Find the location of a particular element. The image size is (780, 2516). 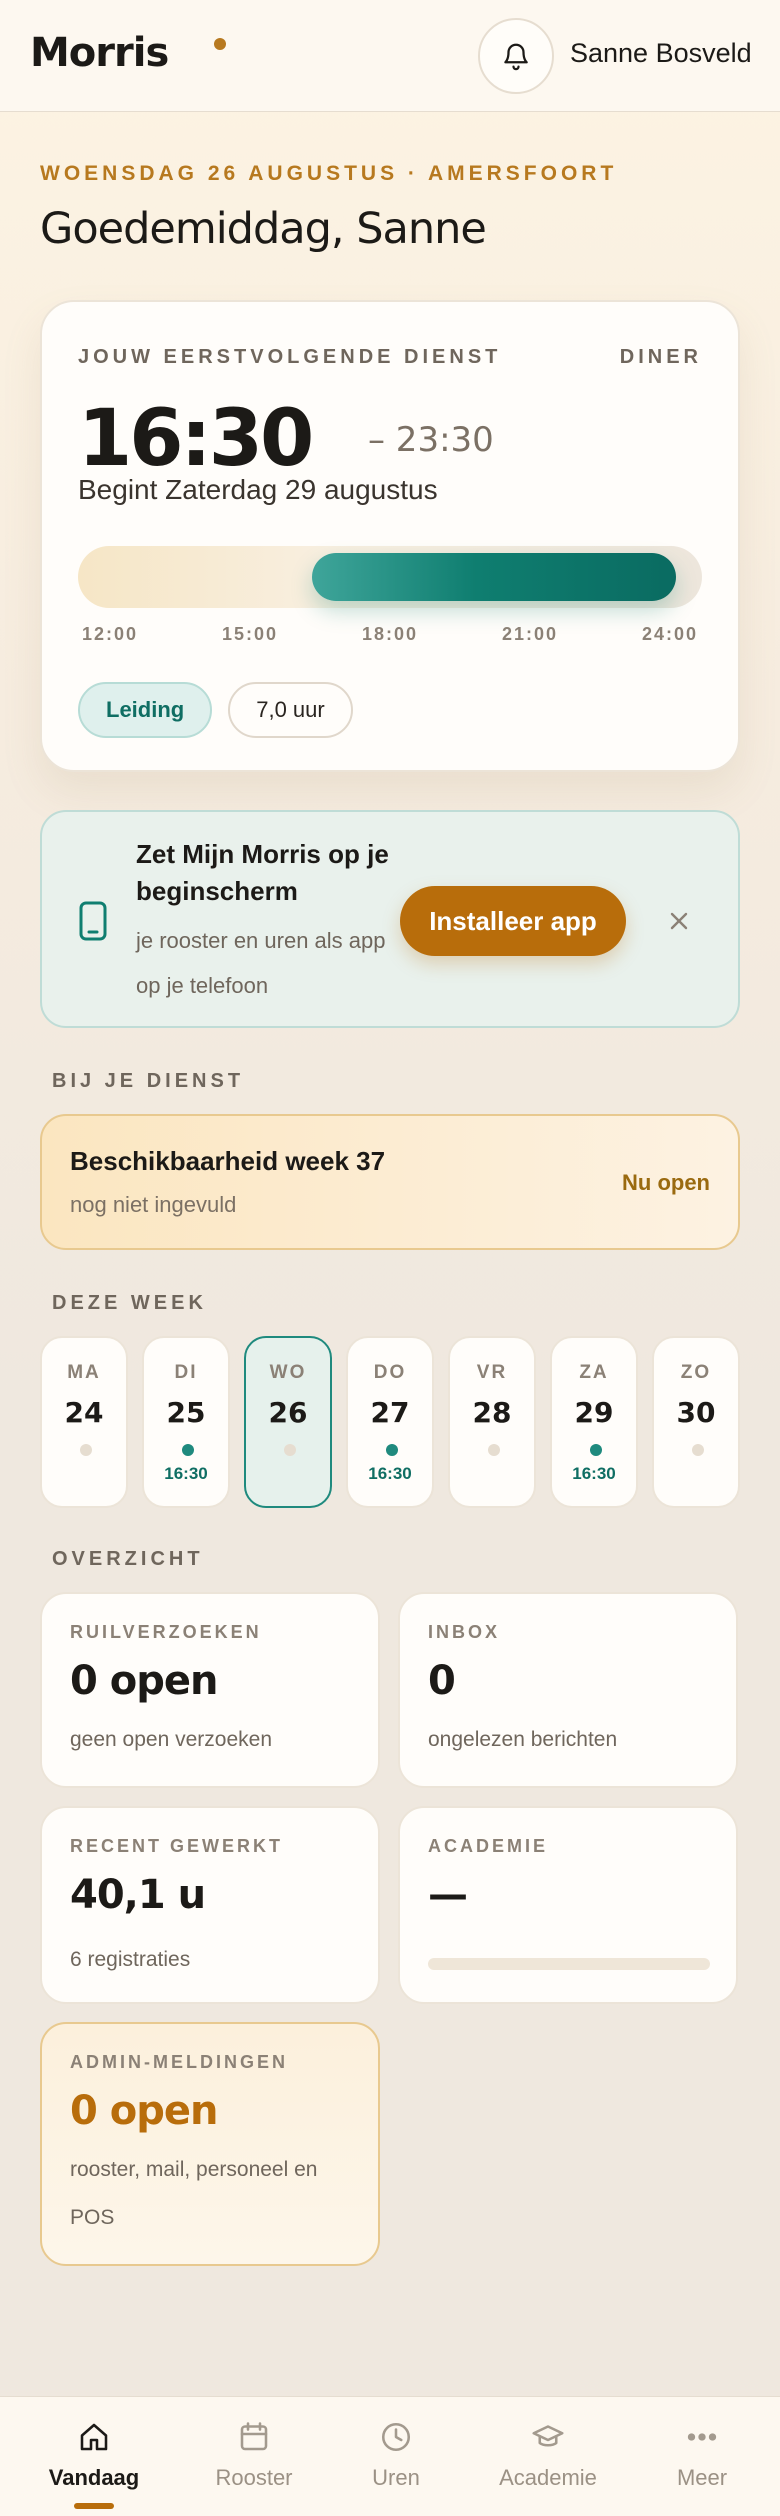

shift-timeline is located at coordinates (390, 577).